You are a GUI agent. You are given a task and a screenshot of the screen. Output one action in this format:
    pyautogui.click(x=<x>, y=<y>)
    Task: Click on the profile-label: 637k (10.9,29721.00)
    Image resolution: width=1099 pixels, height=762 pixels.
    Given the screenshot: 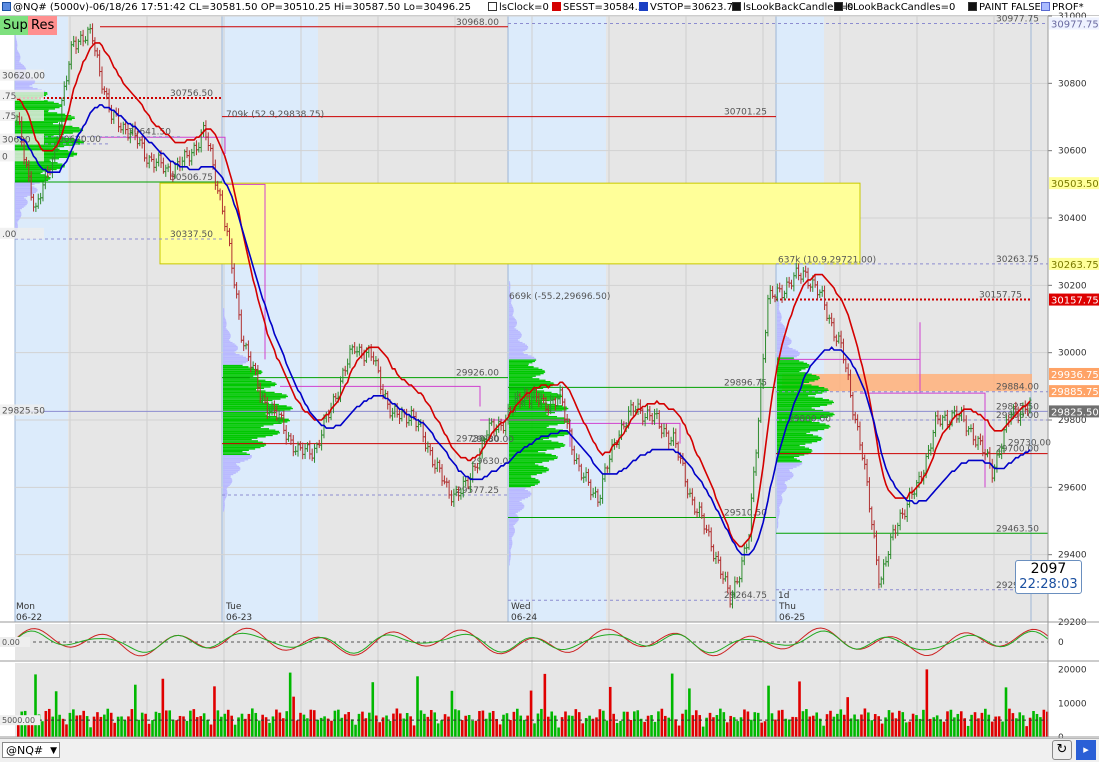 What is the action you would take?
    pyautogui.click(x=827, y=260)
    